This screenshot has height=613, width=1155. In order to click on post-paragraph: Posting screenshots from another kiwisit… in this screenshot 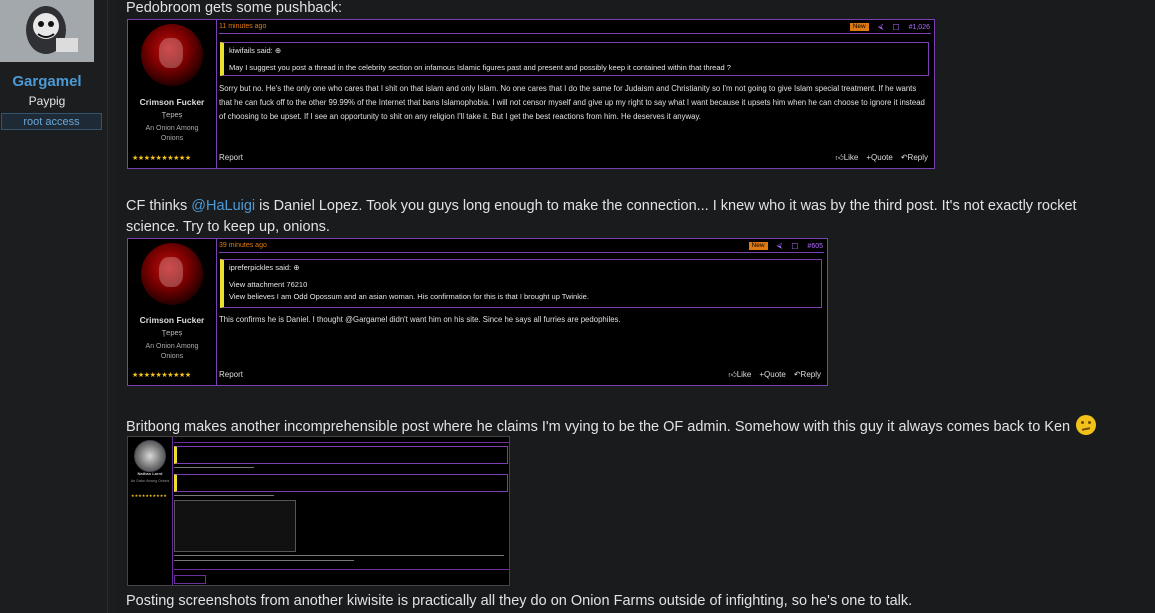, I will do `click(519, 601)`.